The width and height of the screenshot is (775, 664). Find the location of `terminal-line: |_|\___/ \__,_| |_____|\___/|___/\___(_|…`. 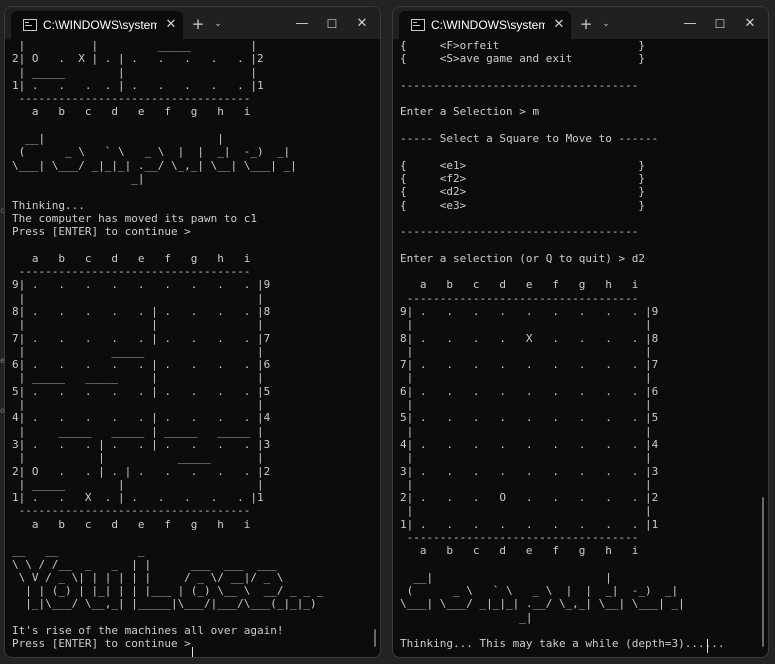

terminal-line: |_|\___/ \__,_| |_____|\___/|___/\___(_|… is located at coordinates (164, 604).